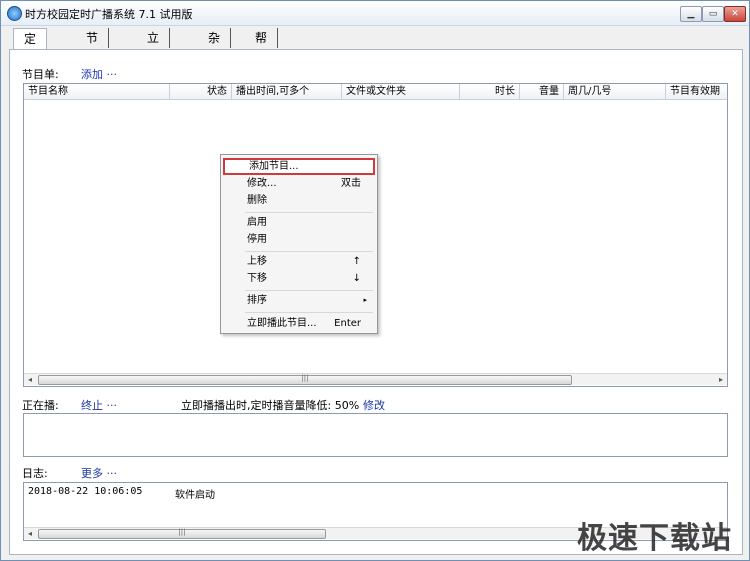 This screenshot has height=561, width=750. What do you see at coordinates (112, 405) in the screenshot?
I see `stop-more-dots: ···` at bounding box center [112, 405].